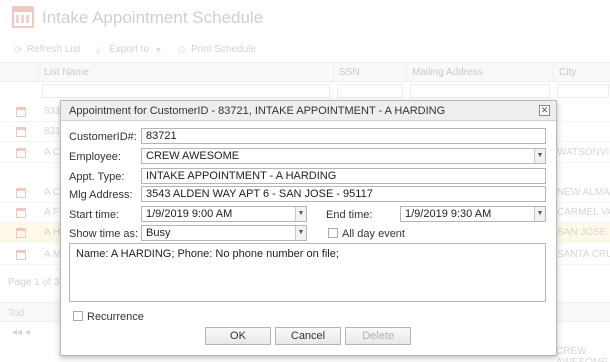 Image resolution: width=610 pixels, height=362 pixels. Describe the element at coordinates (308, 336) in the screenshot. I see `cancel-button: Cancel` at that location.